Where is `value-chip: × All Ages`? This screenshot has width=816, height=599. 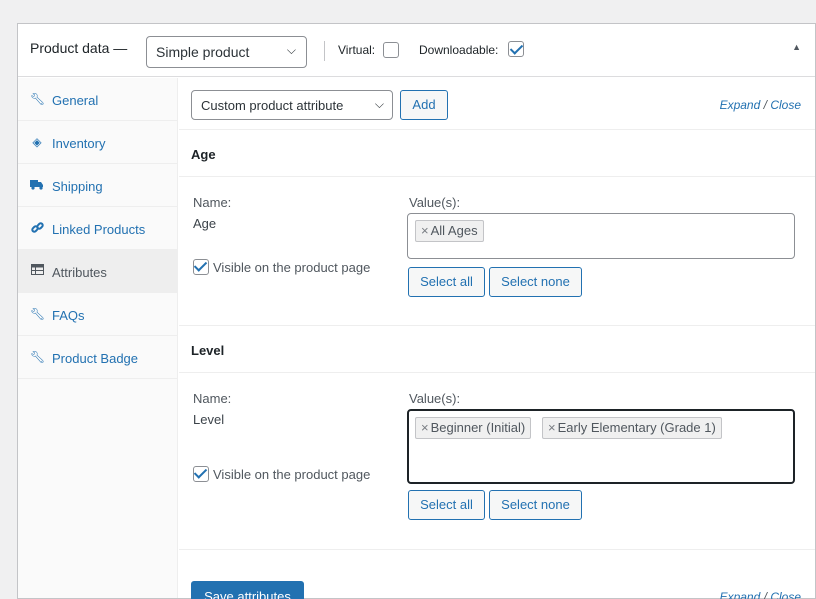 value-chip: × All Ages is located at coordinates (449, 231).